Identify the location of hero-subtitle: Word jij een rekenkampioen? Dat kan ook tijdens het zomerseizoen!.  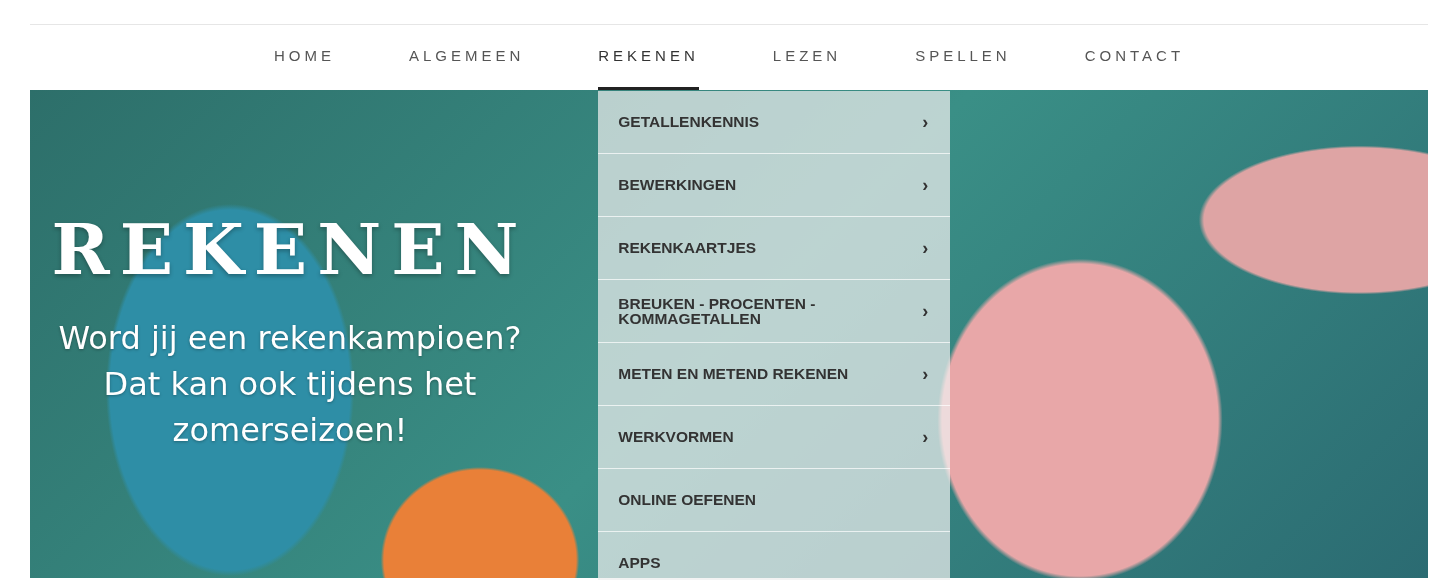
(290, 384).